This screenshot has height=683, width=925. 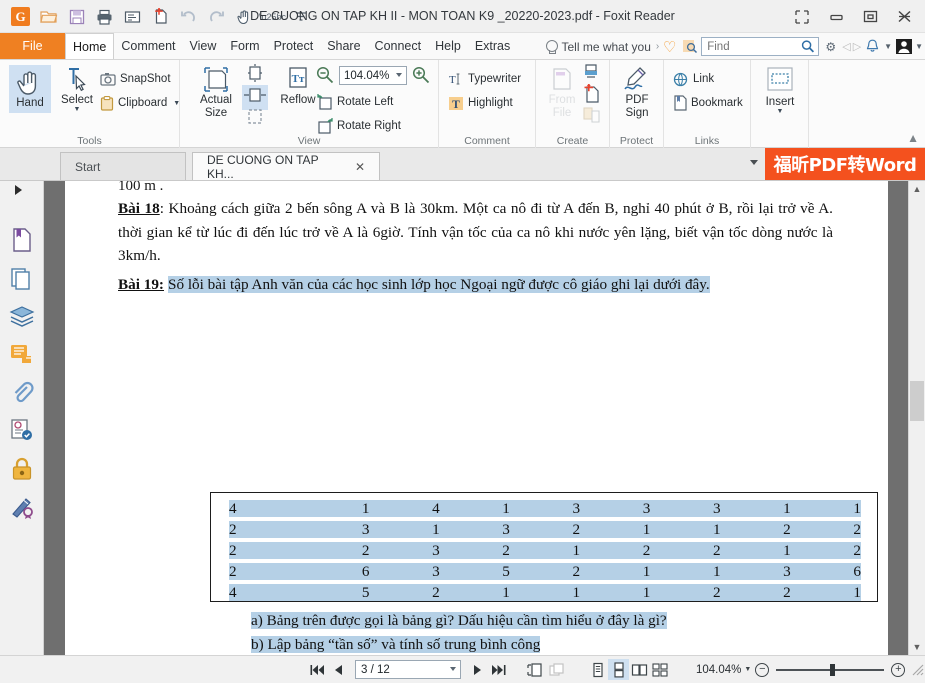 What do you see at coordinates (360, 167) in the screenshot?
I see `tab-close-icon: ✕` at bounding box center [360, 167].